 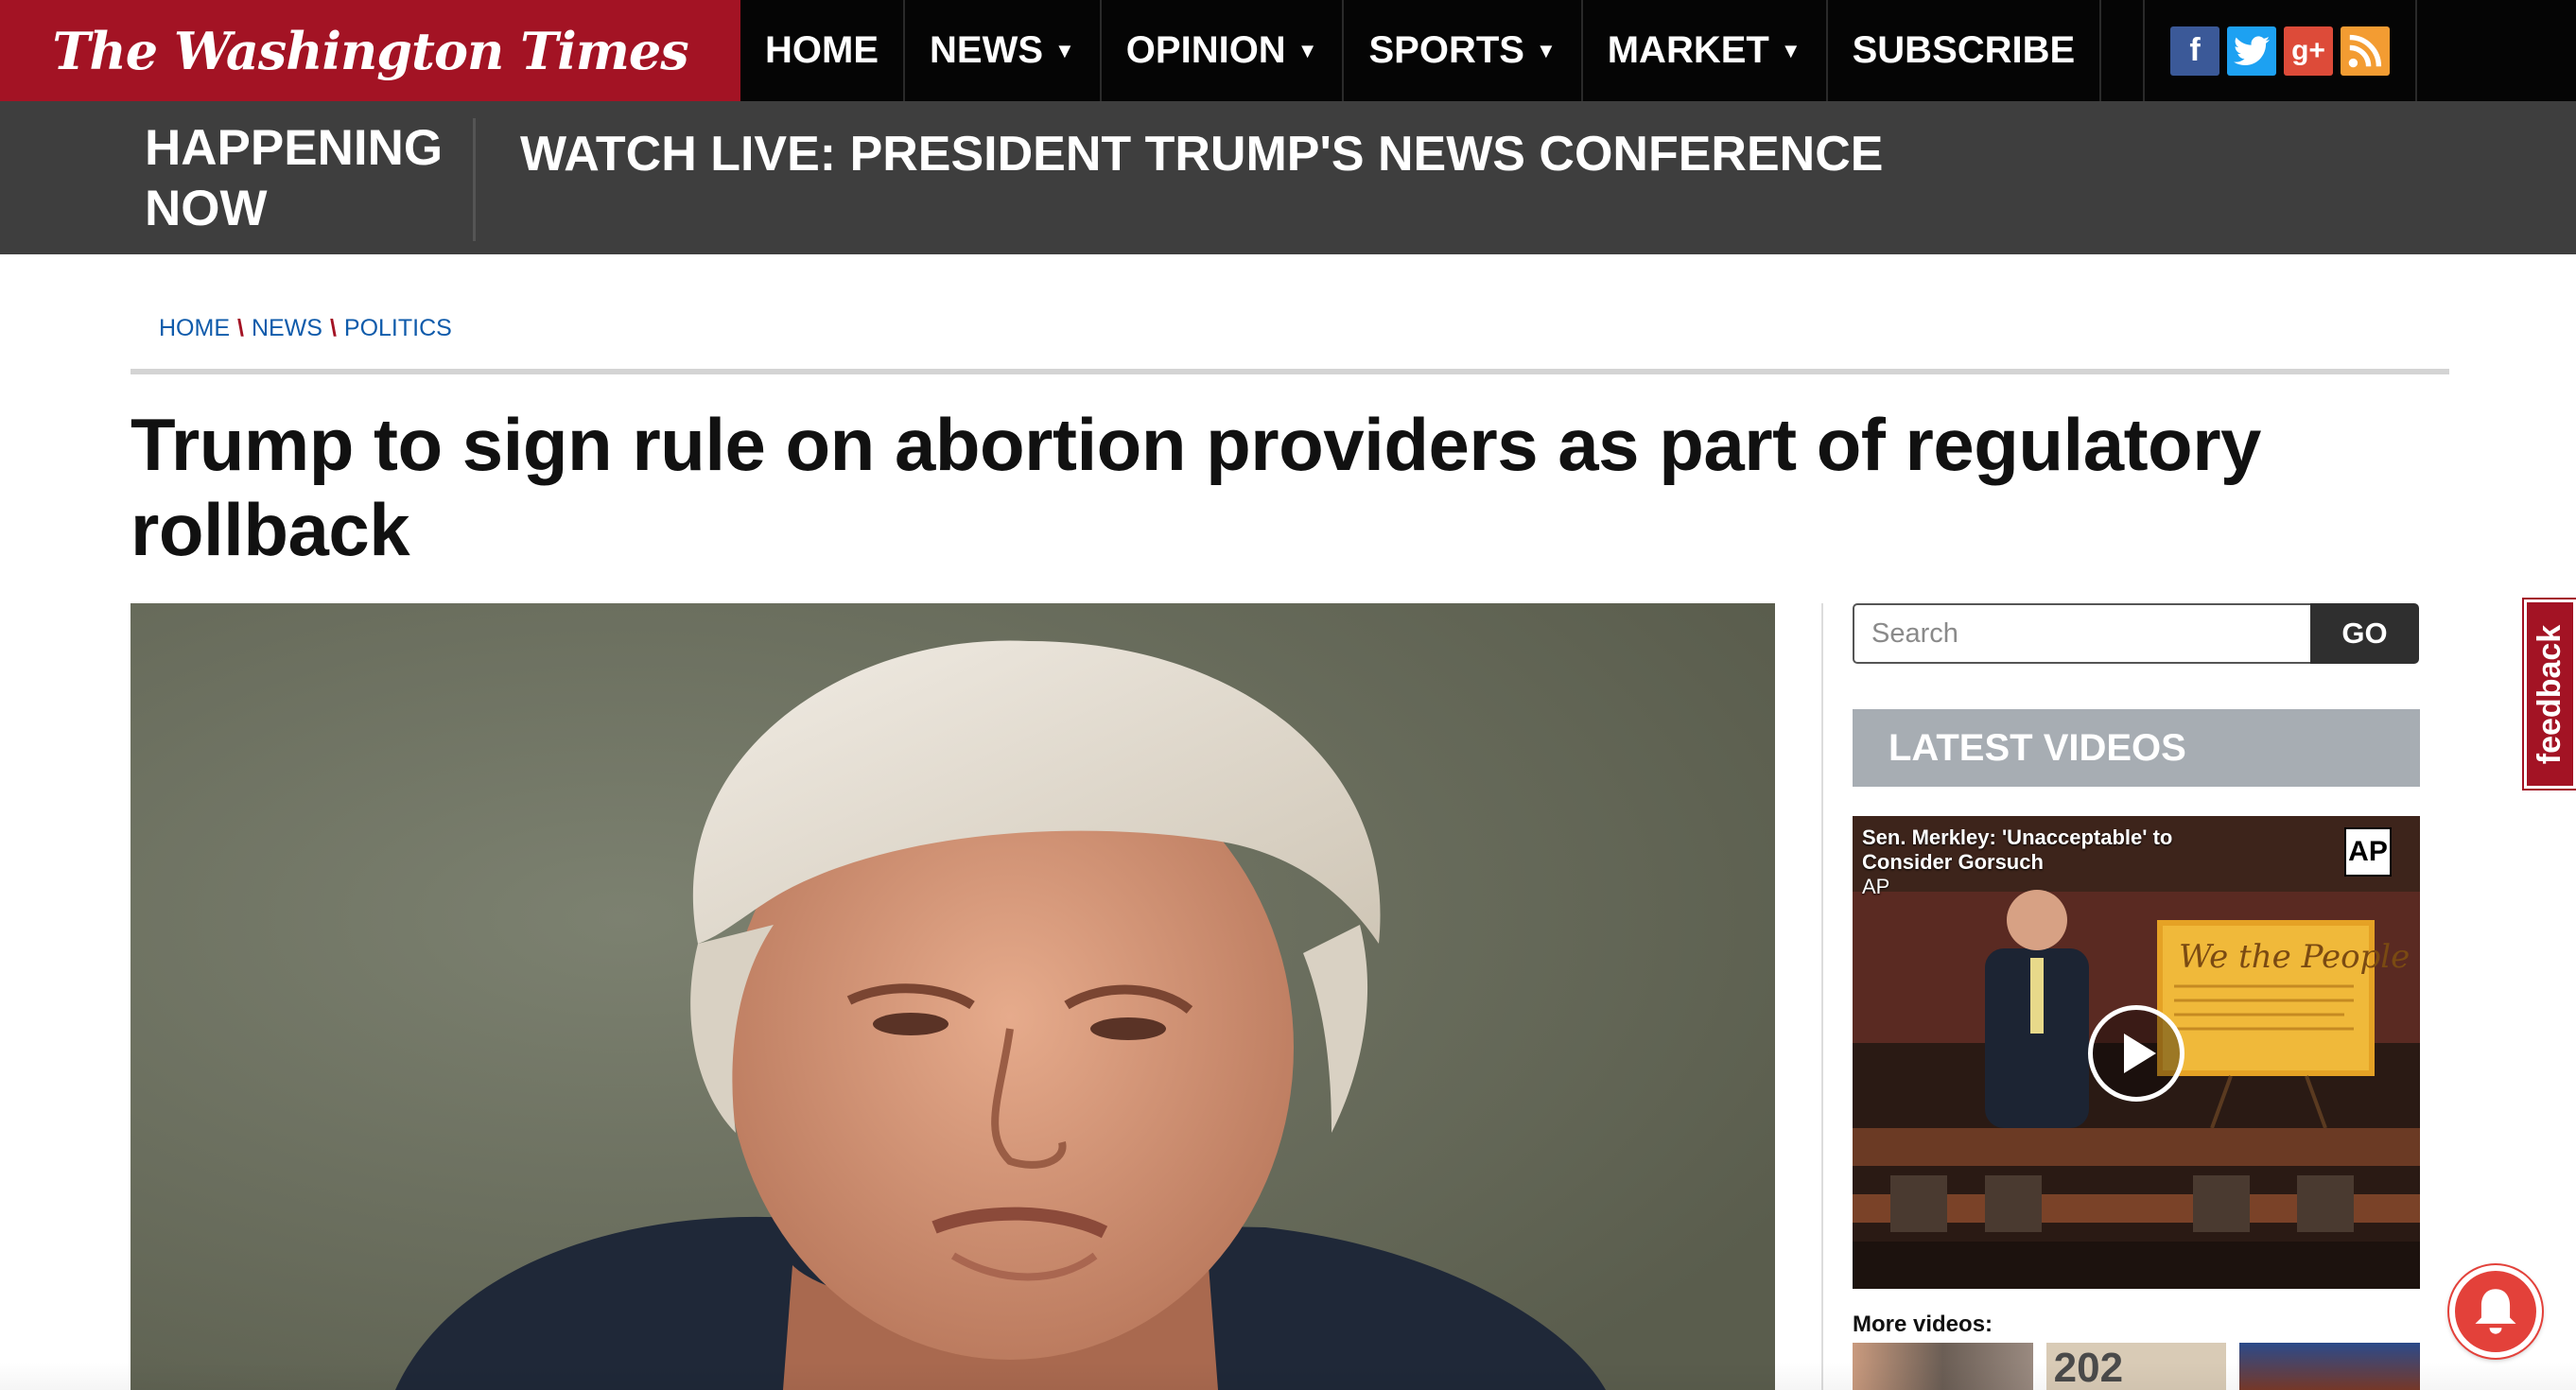 I want to click on rss-icon, so click(x=2365, y=51).